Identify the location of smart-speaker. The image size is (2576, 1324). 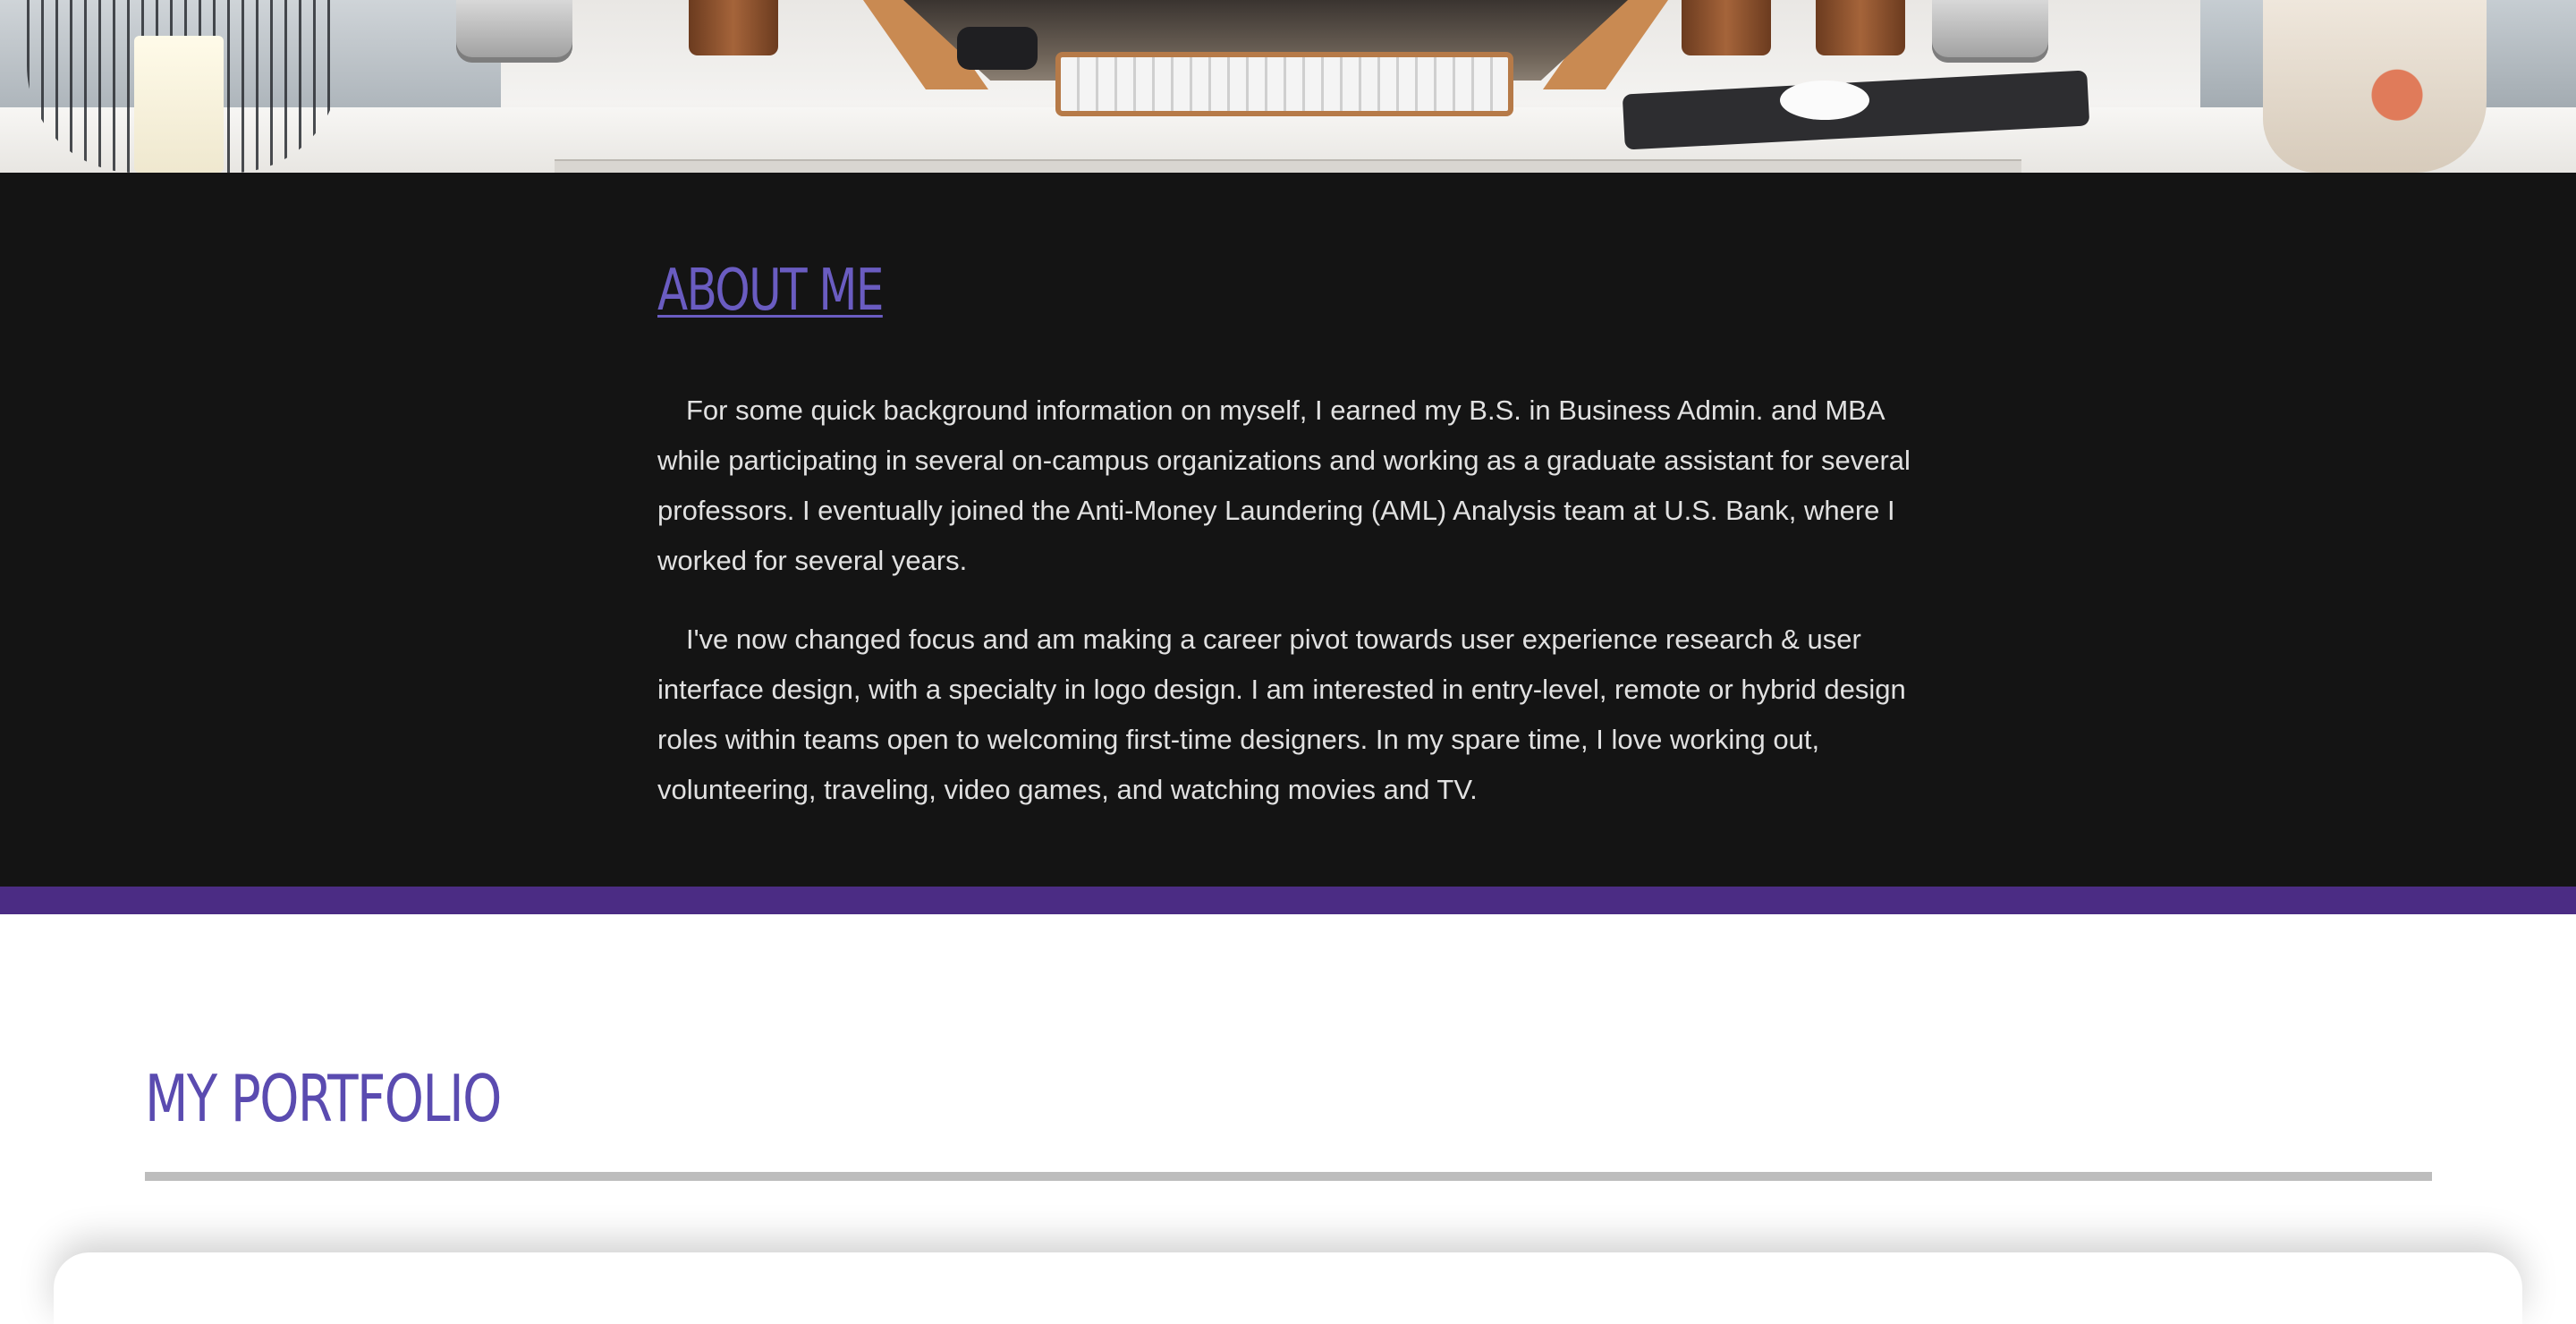
(997, 48).